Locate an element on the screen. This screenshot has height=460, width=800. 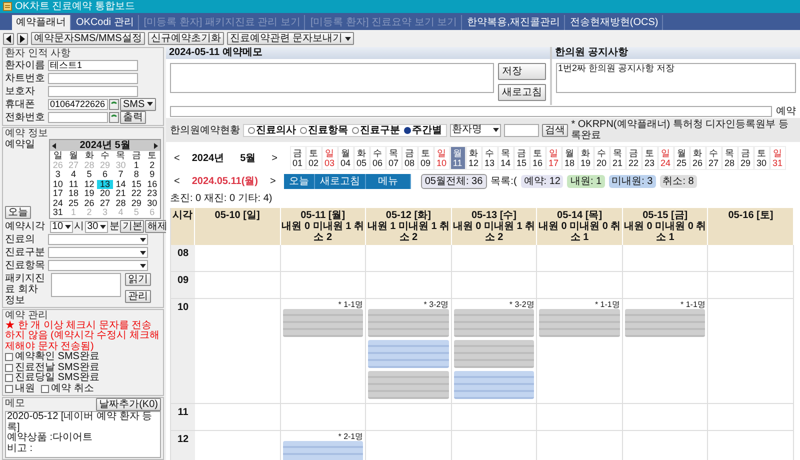
date-tab: 목 28 is located at coordinates (730, 158).